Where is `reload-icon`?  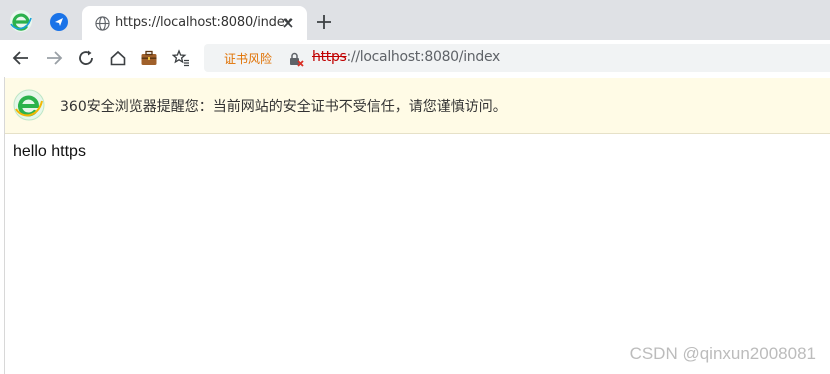 reload-icon is located at coordinates (86, 58).